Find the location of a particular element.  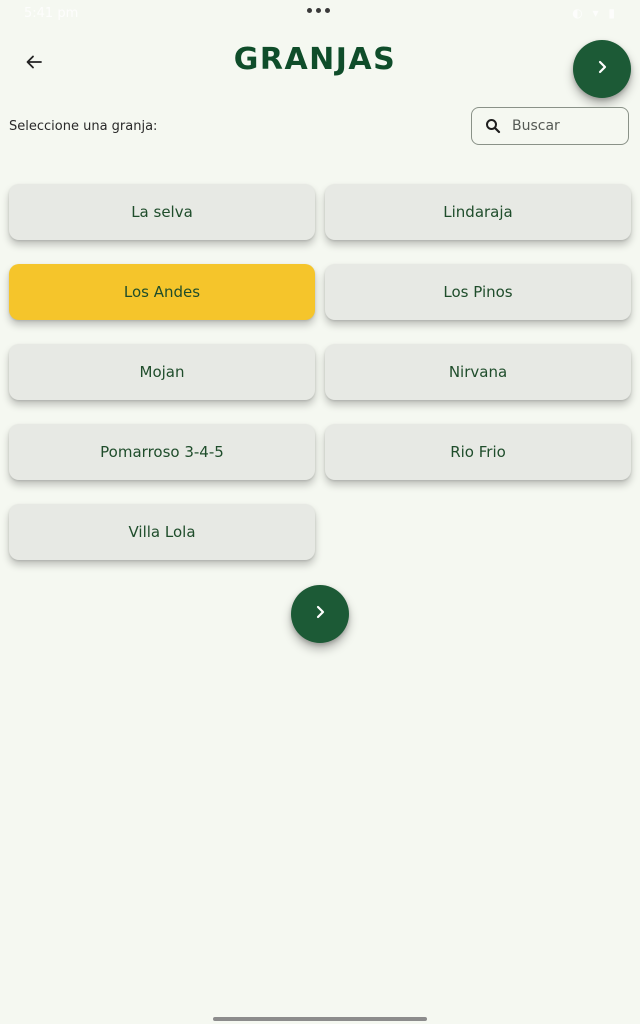

status-bar: 5:41 pm ◐ ▾ ▮ is located at coordinates (320, 14).